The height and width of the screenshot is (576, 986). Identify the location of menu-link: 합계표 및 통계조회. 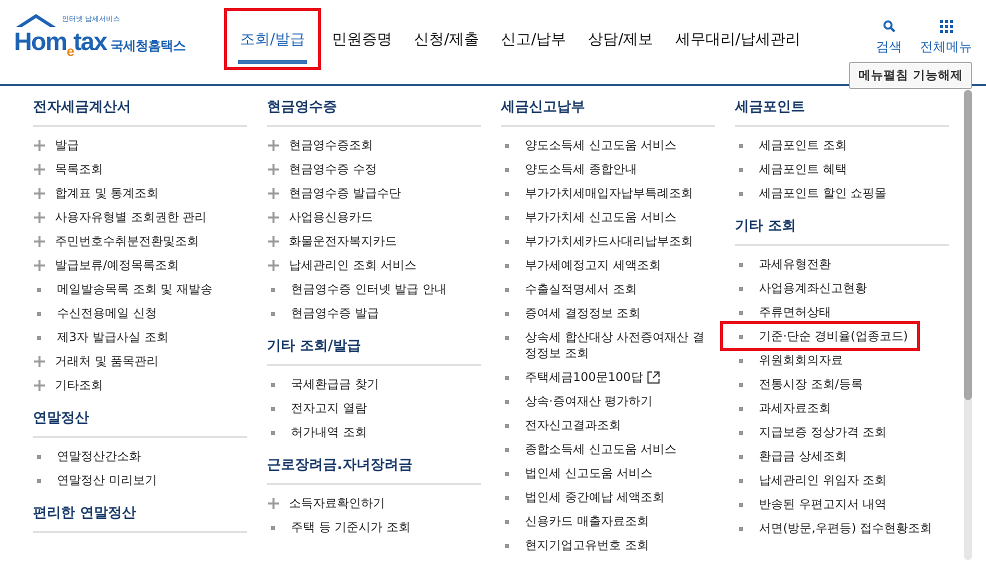
(107, 193).